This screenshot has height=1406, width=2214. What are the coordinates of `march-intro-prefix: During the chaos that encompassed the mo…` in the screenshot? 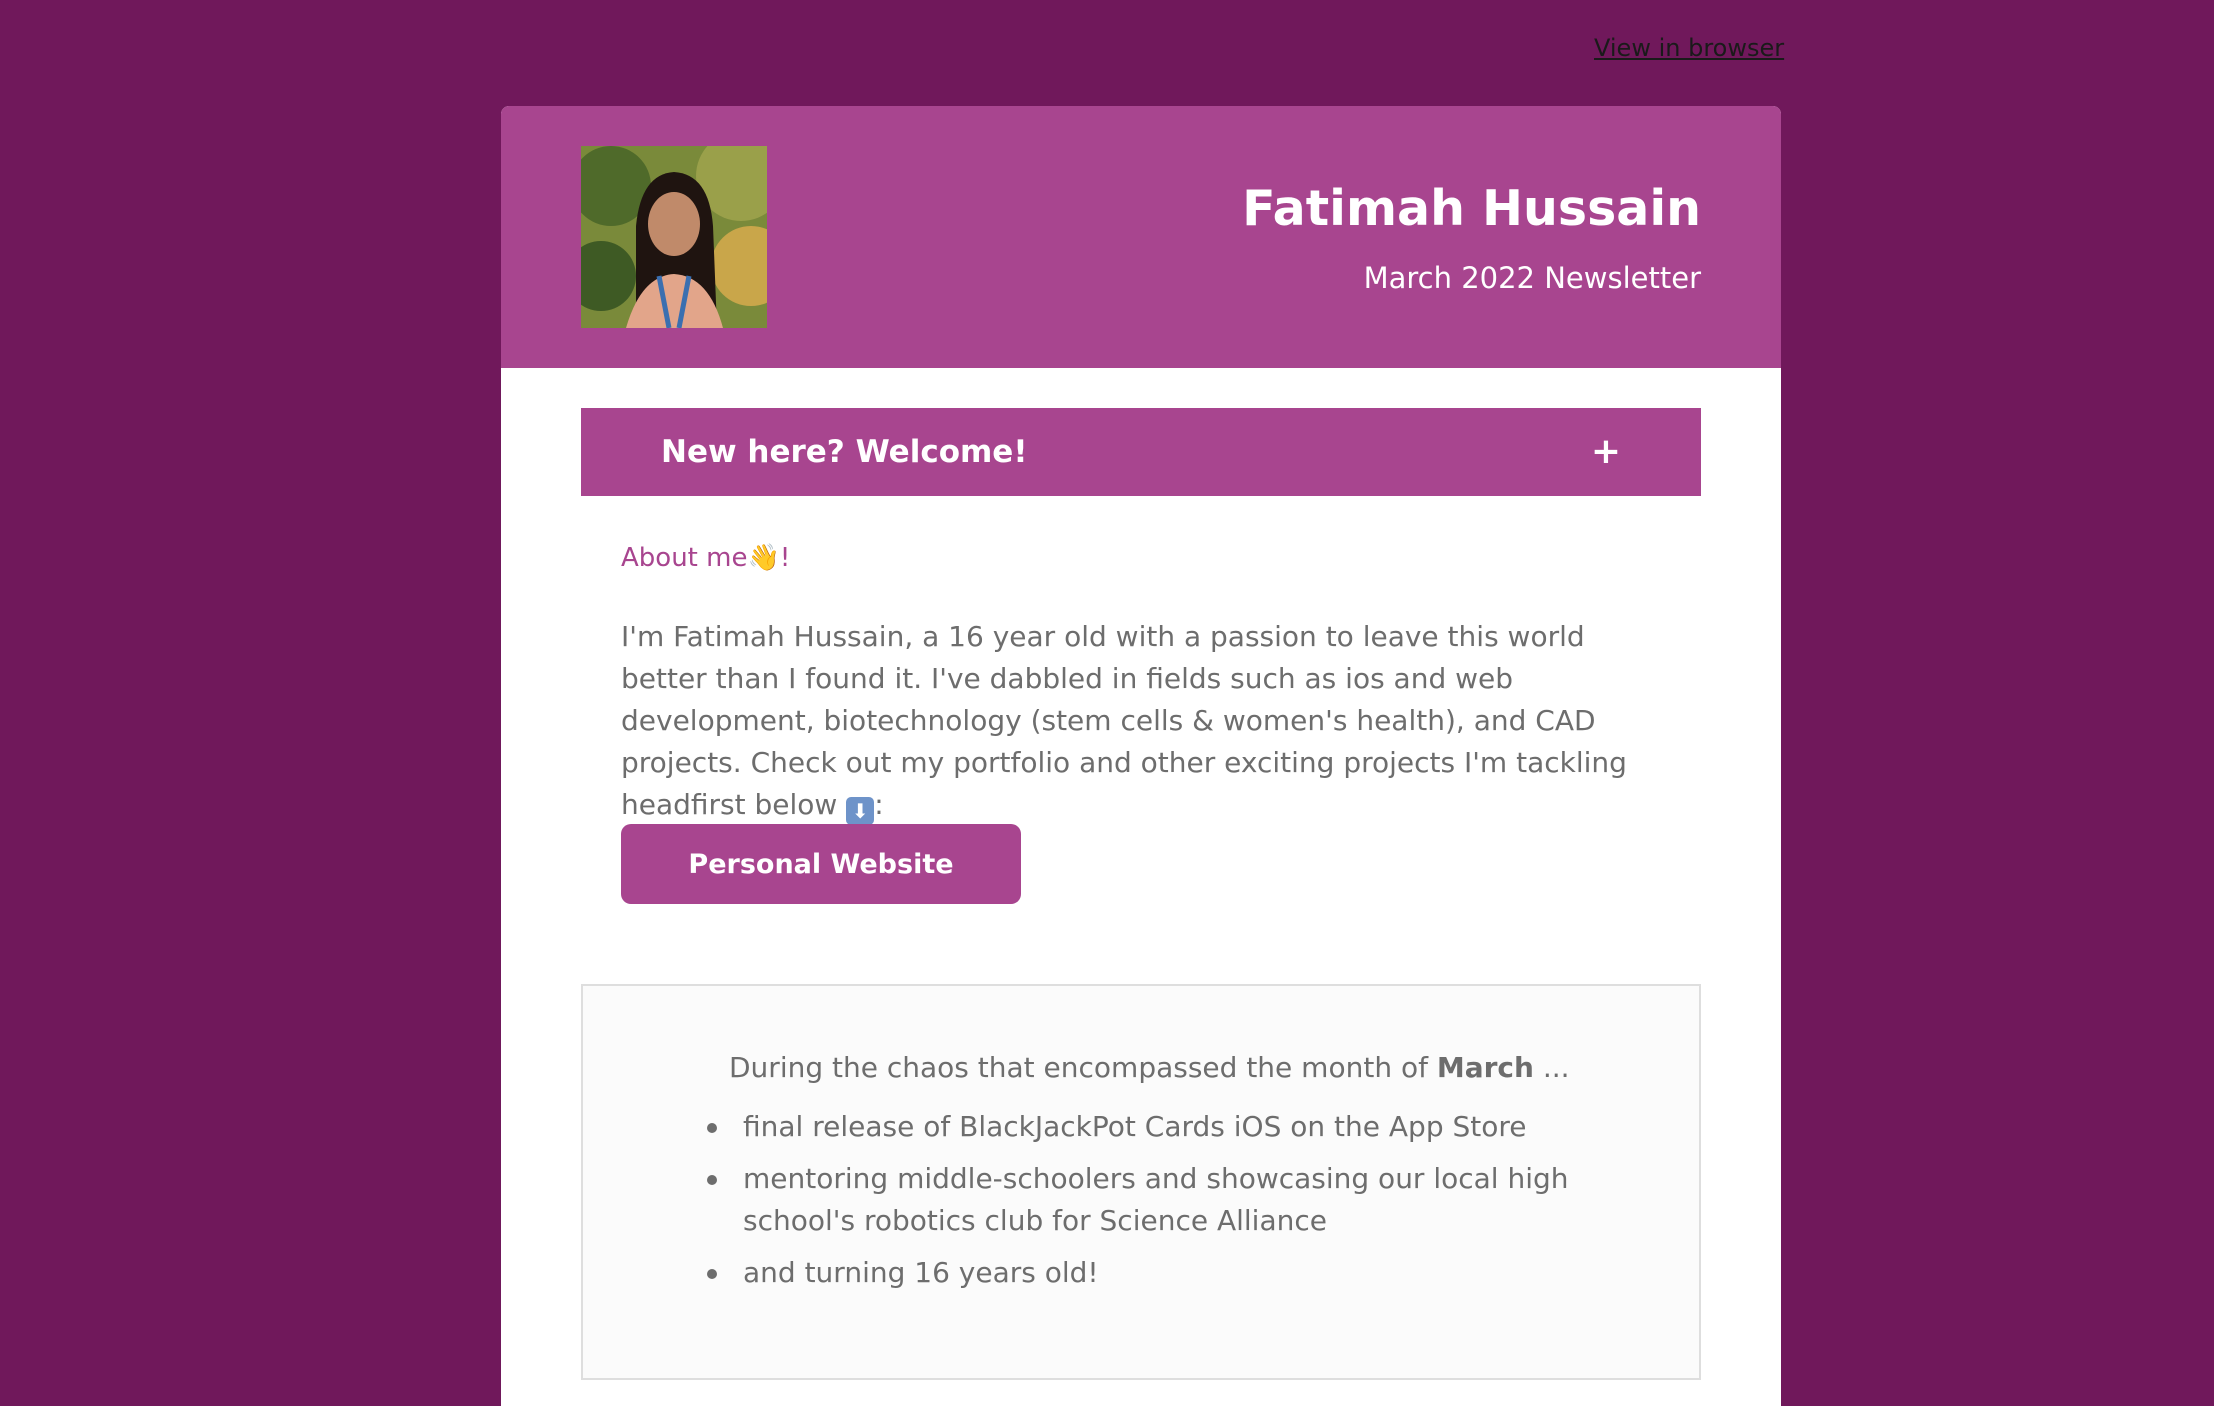 It's located at (1083, 1067).